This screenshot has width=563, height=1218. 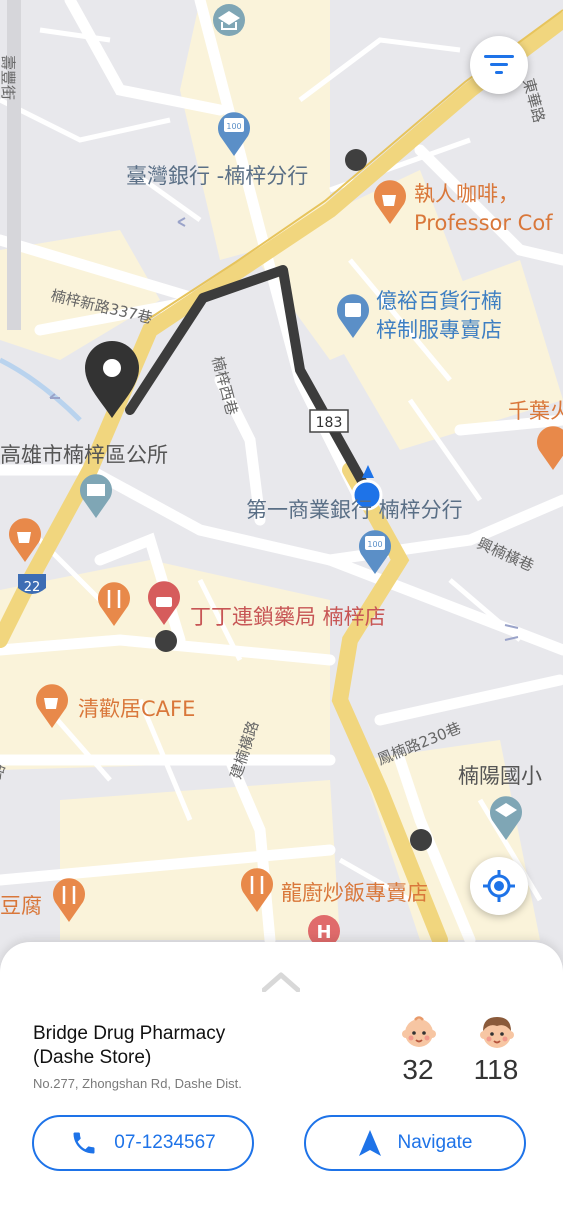 What do you see at coordinates (32, 587) in the screenshot?
I see `svg-text: 22` at bounding box center [32, 587].